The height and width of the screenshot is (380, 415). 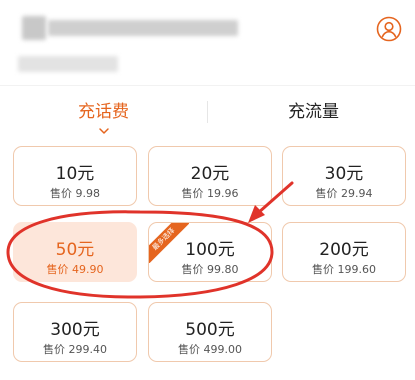 I want to click on recharge-tabs: 充话费 充流量, so click(x=207, y=117).